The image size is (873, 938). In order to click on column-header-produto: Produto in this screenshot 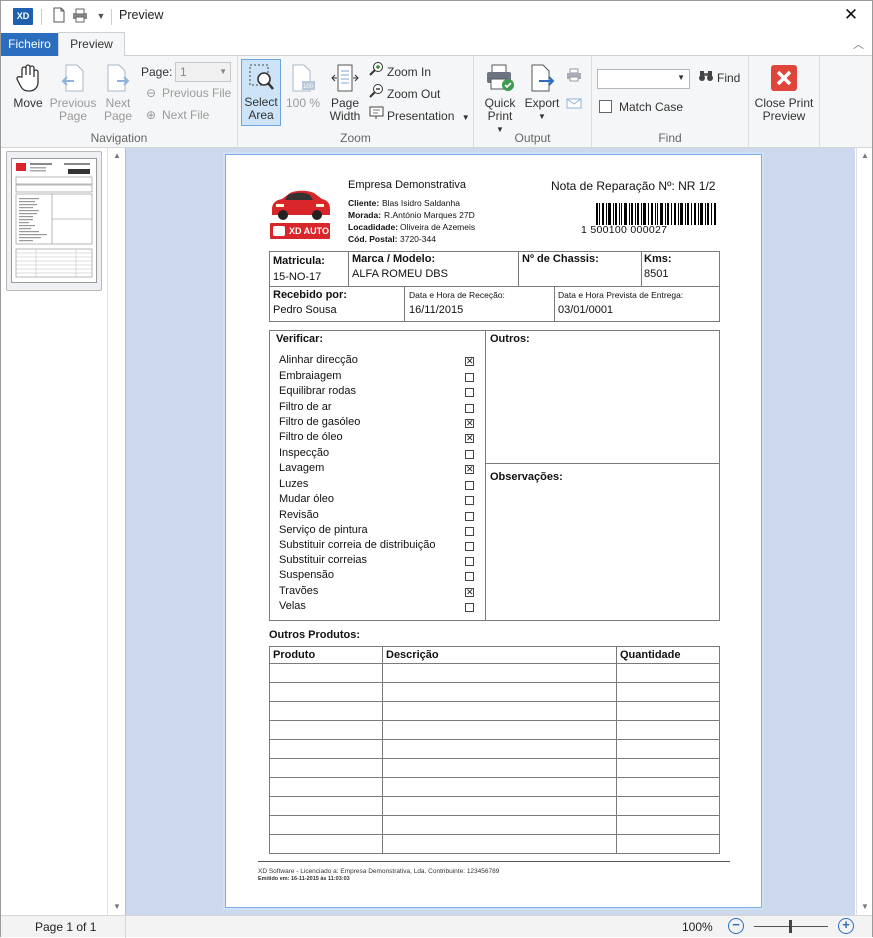, I will do `click(294, 655)`.